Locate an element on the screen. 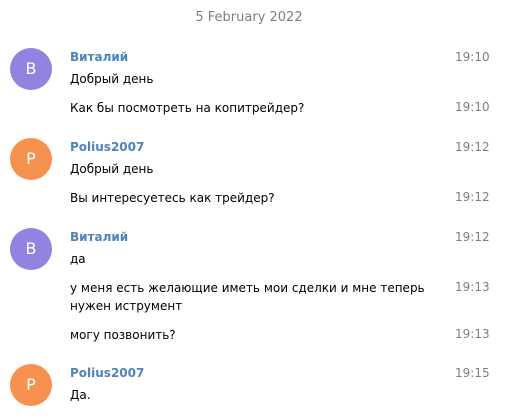 The image size is (518, 416). date-separator: 5 February 2022 is located at coordinates (249, 17).